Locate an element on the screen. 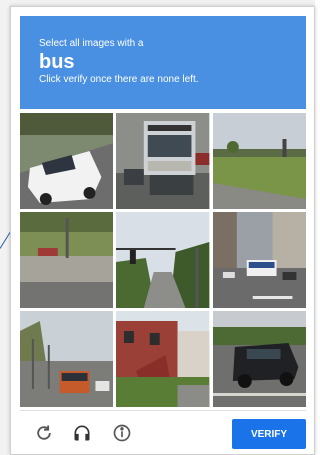 This screenshot has width=320, height=455. headphones-icon is located at coordinates (82, 433).